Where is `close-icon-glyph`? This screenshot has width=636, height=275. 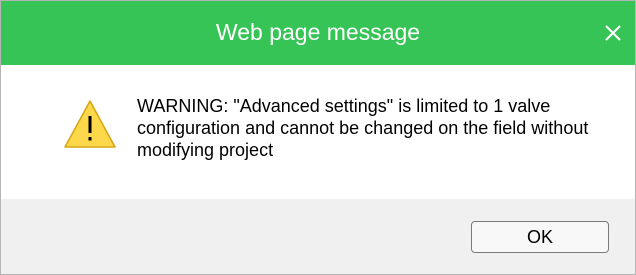
close-icon-glyph is located at coordinates (613, 33).